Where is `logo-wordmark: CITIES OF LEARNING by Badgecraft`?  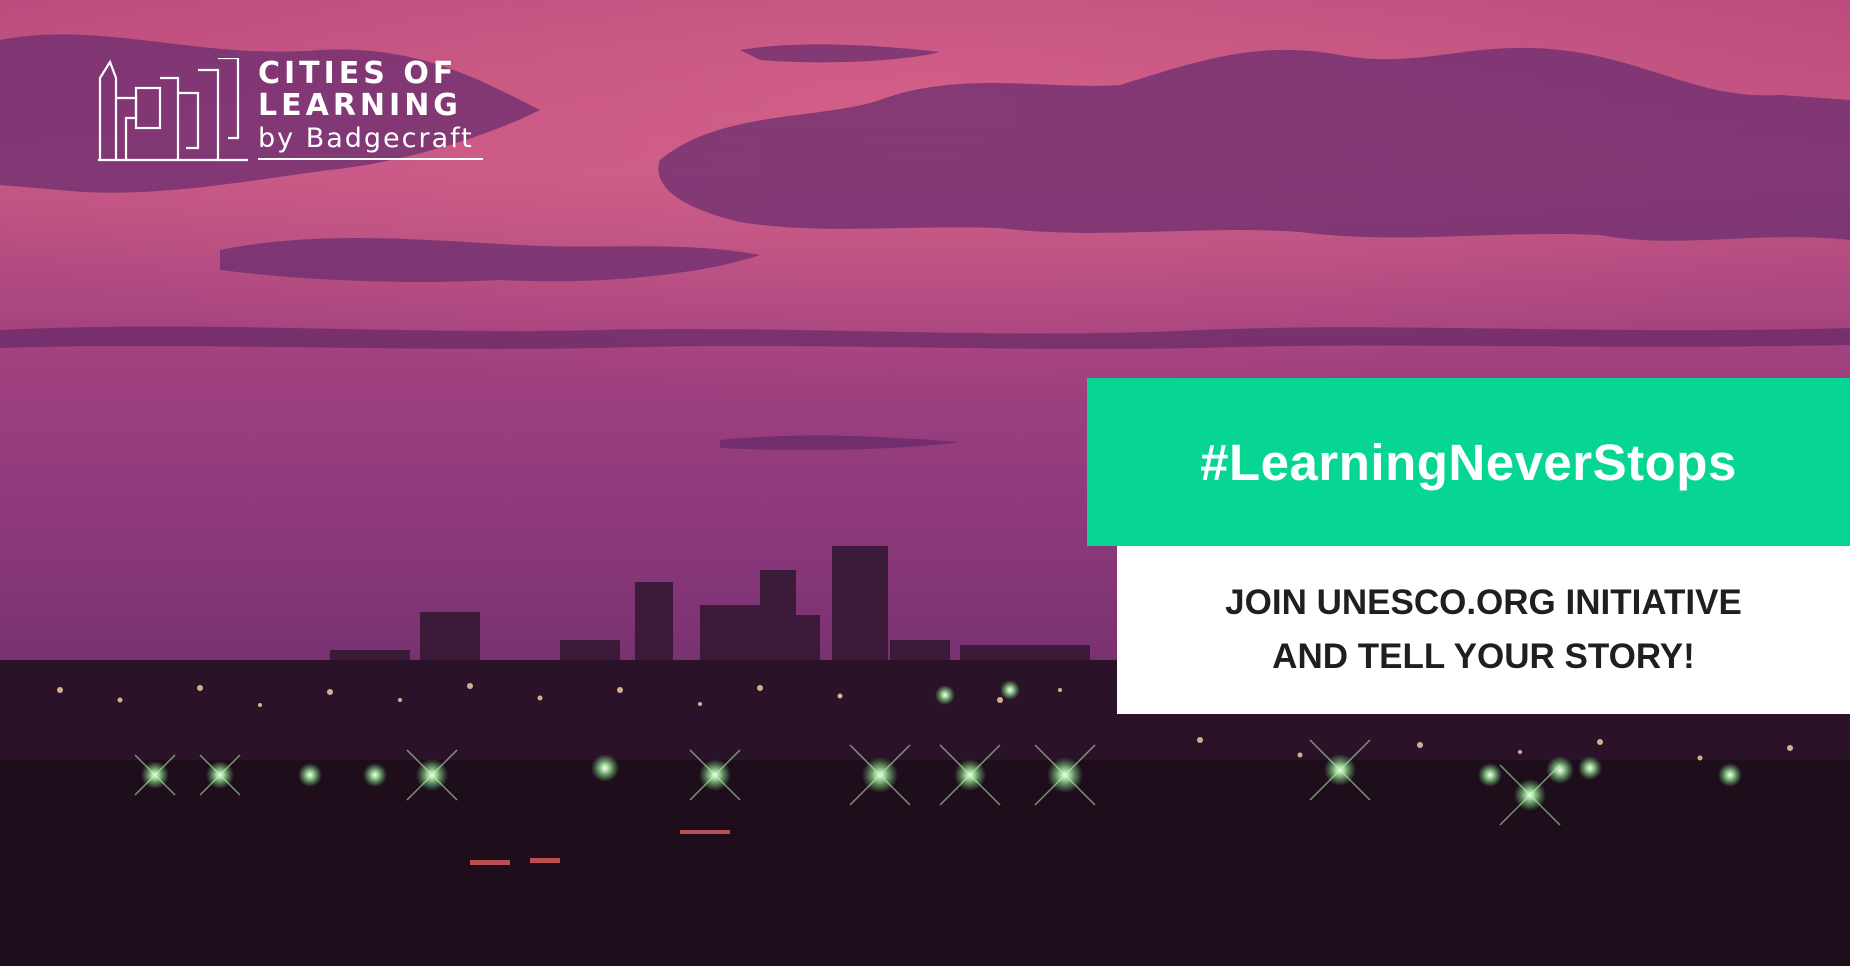 logo-wordmark: CITIES OF LEARNING by Badgecraft is located at coordinates (370, 109).